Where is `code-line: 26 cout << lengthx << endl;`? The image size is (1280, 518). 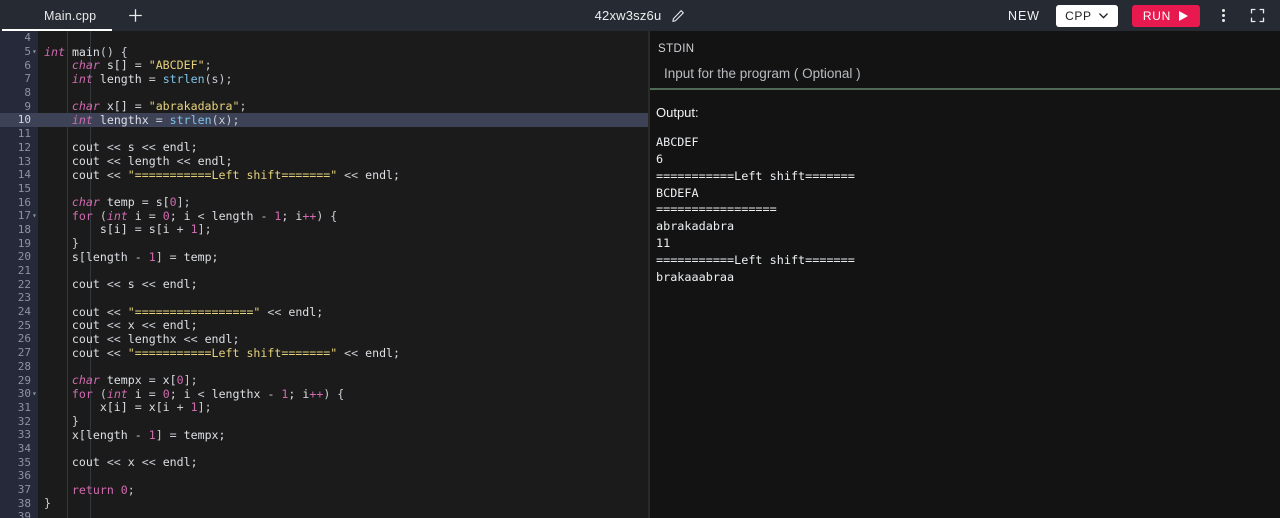
code-line: 26 cout << lengthx << endl; is located at coordinates (324, 339).